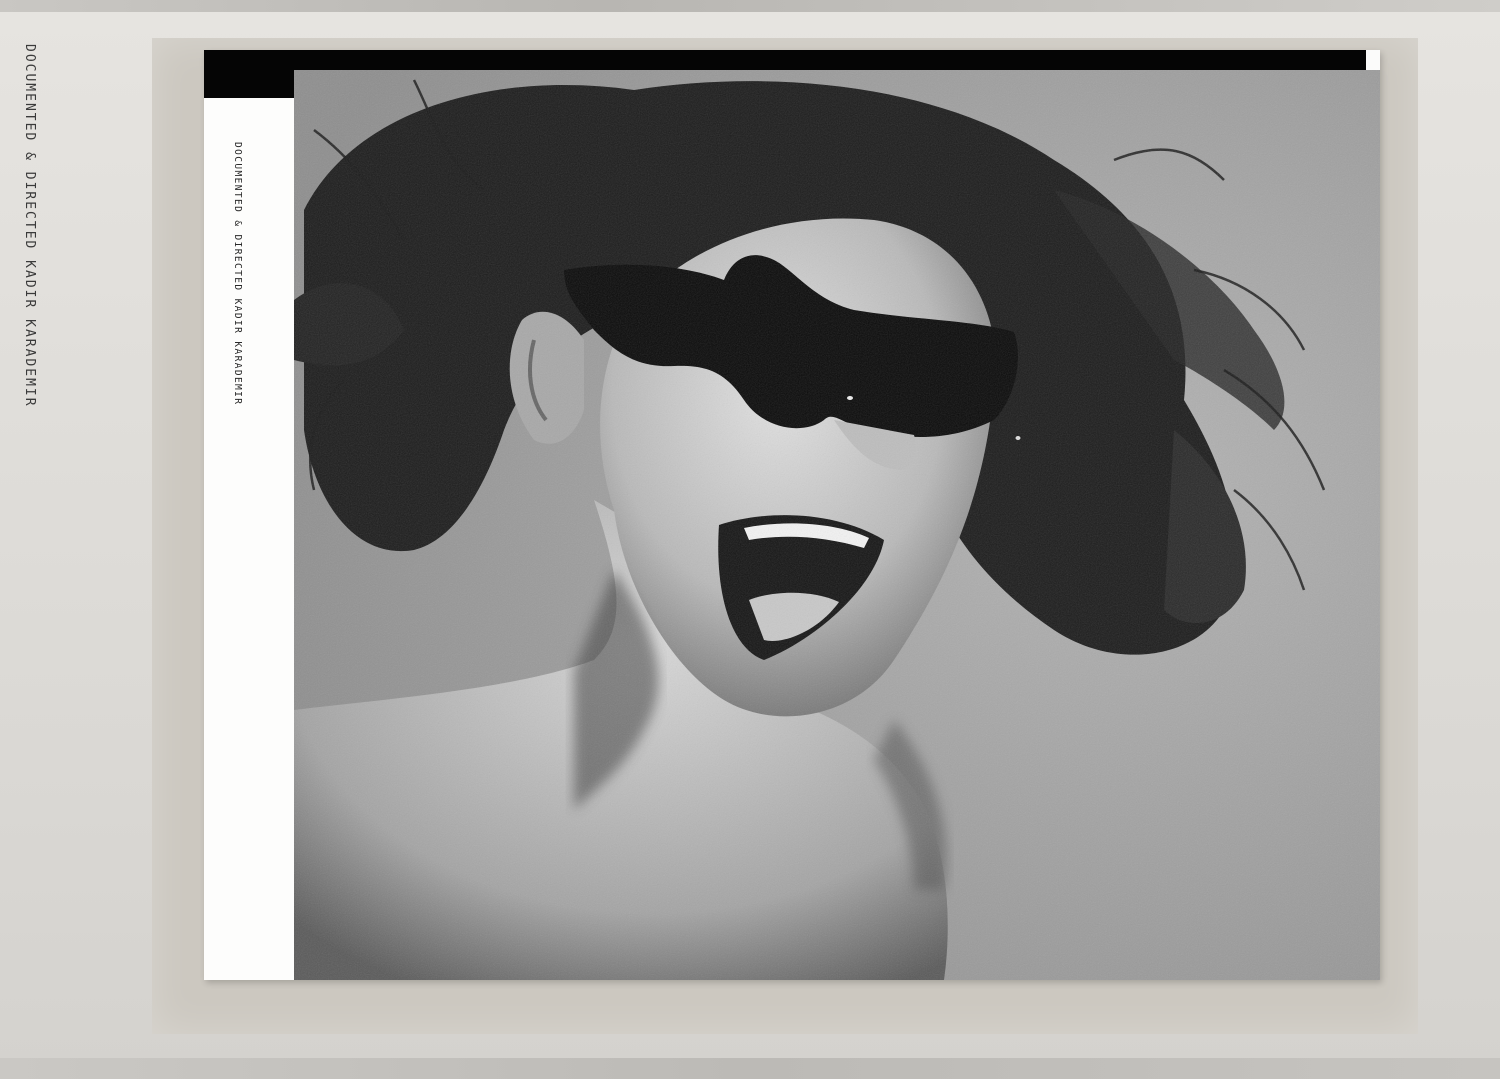 The width and height of the screenshot is (1500, 1079). Describe the element at coordinates (750, 6) in the screenshot. I see `top-page-edge` at that location.